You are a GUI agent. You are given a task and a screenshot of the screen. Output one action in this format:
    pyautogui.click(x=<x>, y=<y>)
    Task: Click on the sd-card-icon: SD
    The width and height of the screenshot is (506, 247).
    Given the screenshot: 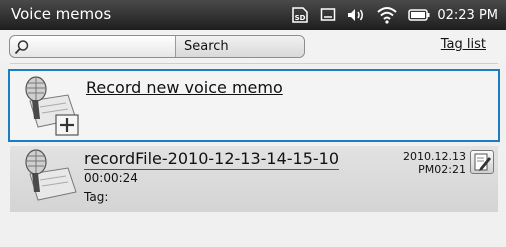 What is the action you would take?
    pyautogui.click(x=300, y=15)
    